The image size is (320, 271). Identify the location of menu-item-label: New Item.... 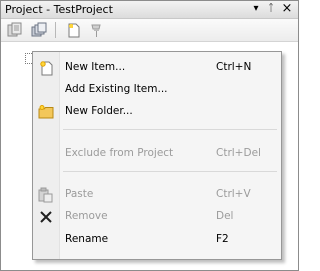
(95, 67).